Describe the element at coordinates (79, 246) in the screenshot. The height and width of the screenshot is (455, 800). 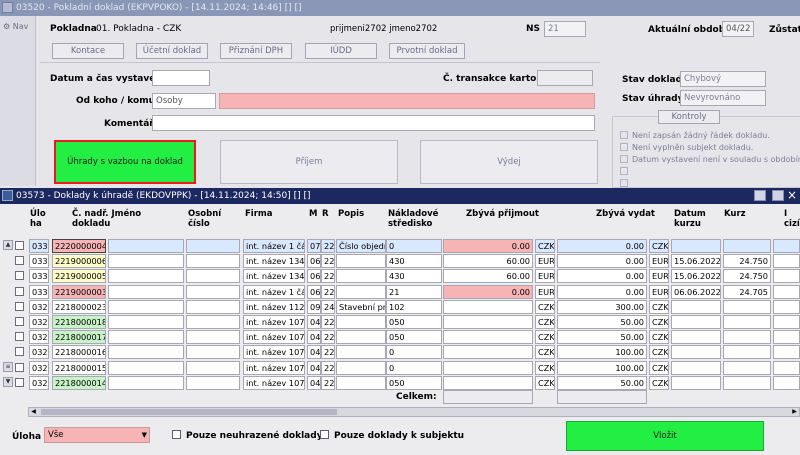
I see `cell-cislo: 2220000004` at that location.